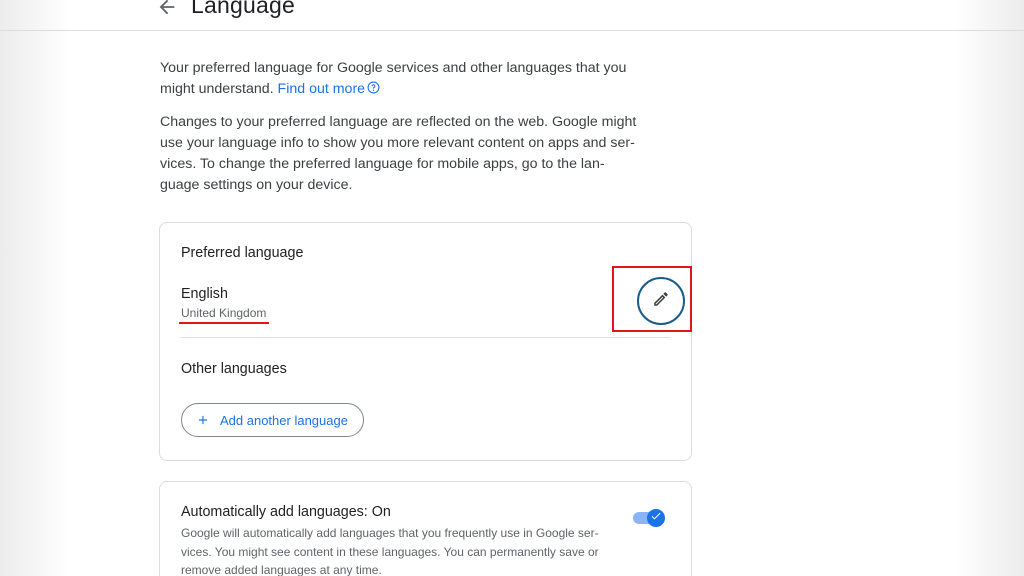  I want to click on section-divider, so click(426, 337).